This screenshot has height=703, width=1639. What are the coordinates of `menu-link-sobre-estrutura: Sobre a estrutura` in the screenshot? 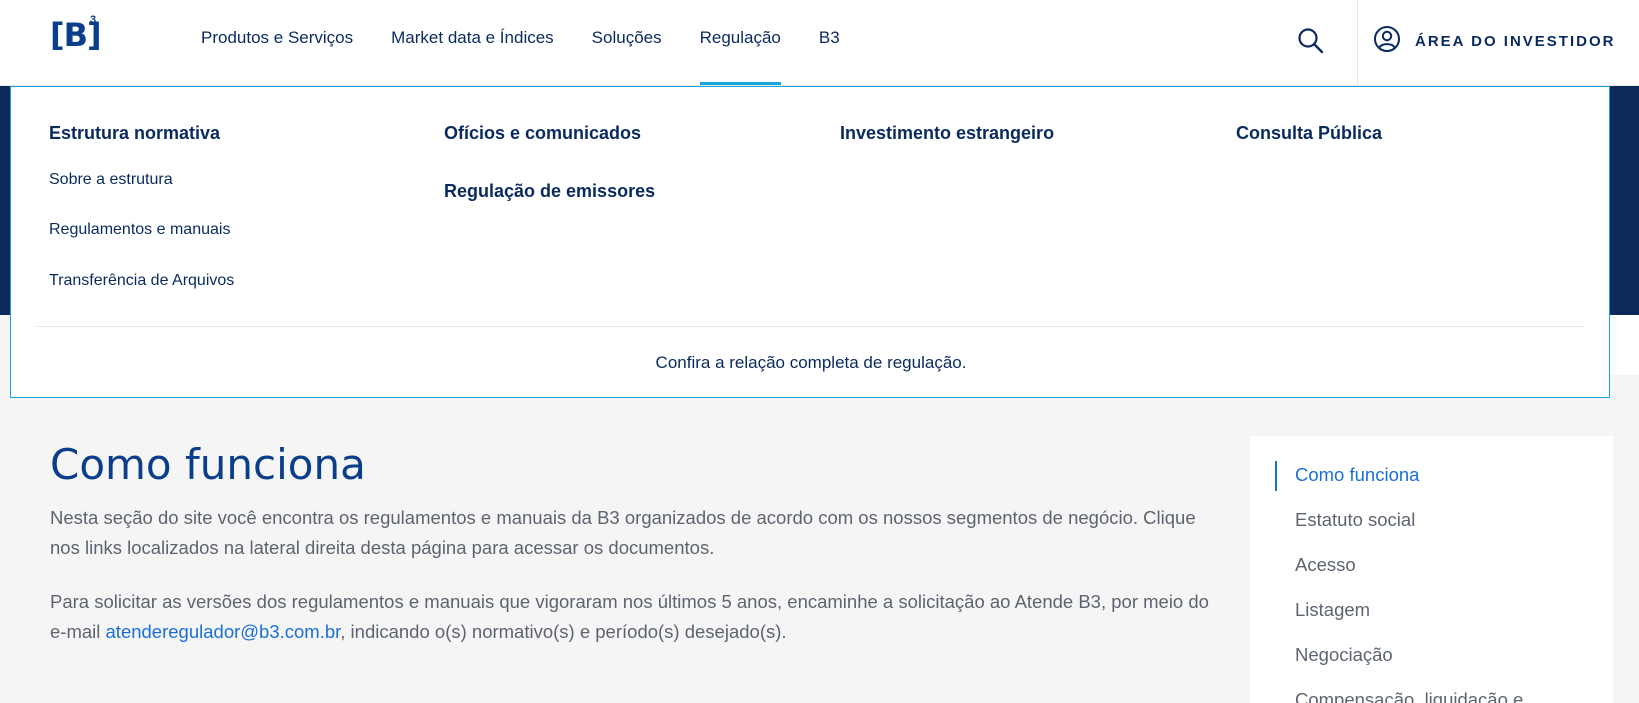 It's located at (141, 182).